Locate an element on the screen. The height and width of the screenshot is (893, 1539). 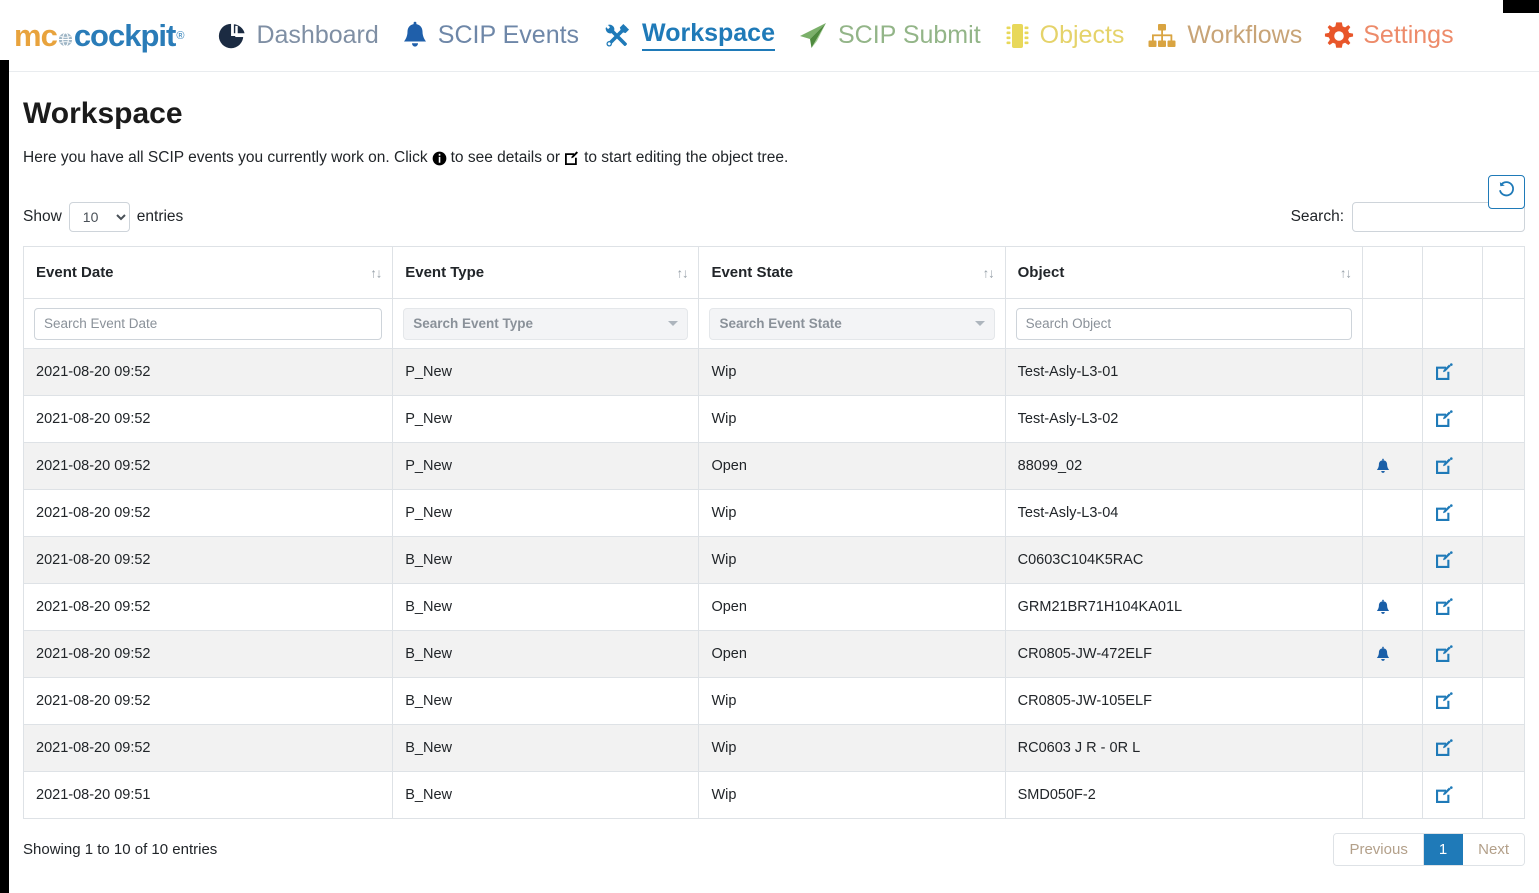
table-row: 2021-08-20 09:52 P_New Wip Test-Asly-L3-01 is located at coordinates (774, 372).